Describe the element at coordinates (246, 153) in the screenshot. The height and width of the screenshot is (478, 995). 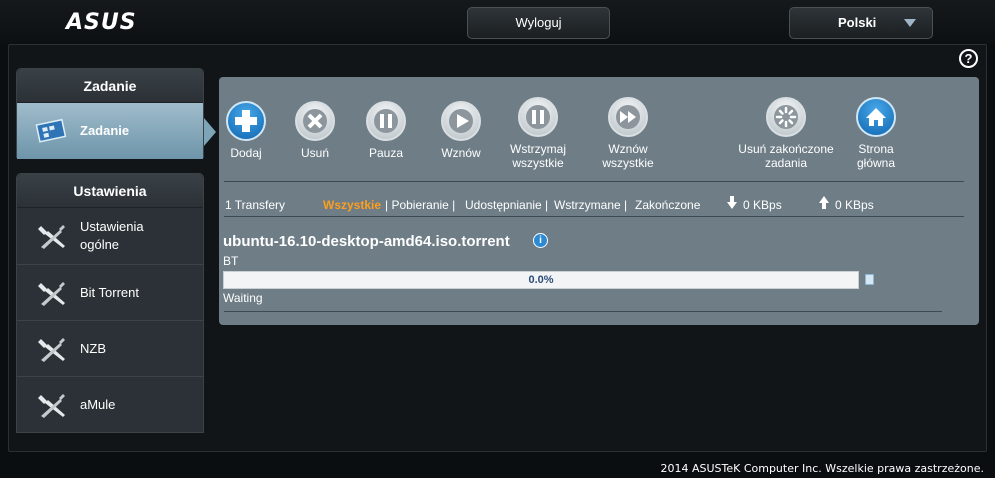
I see `add-label: Dodaj` at that location.